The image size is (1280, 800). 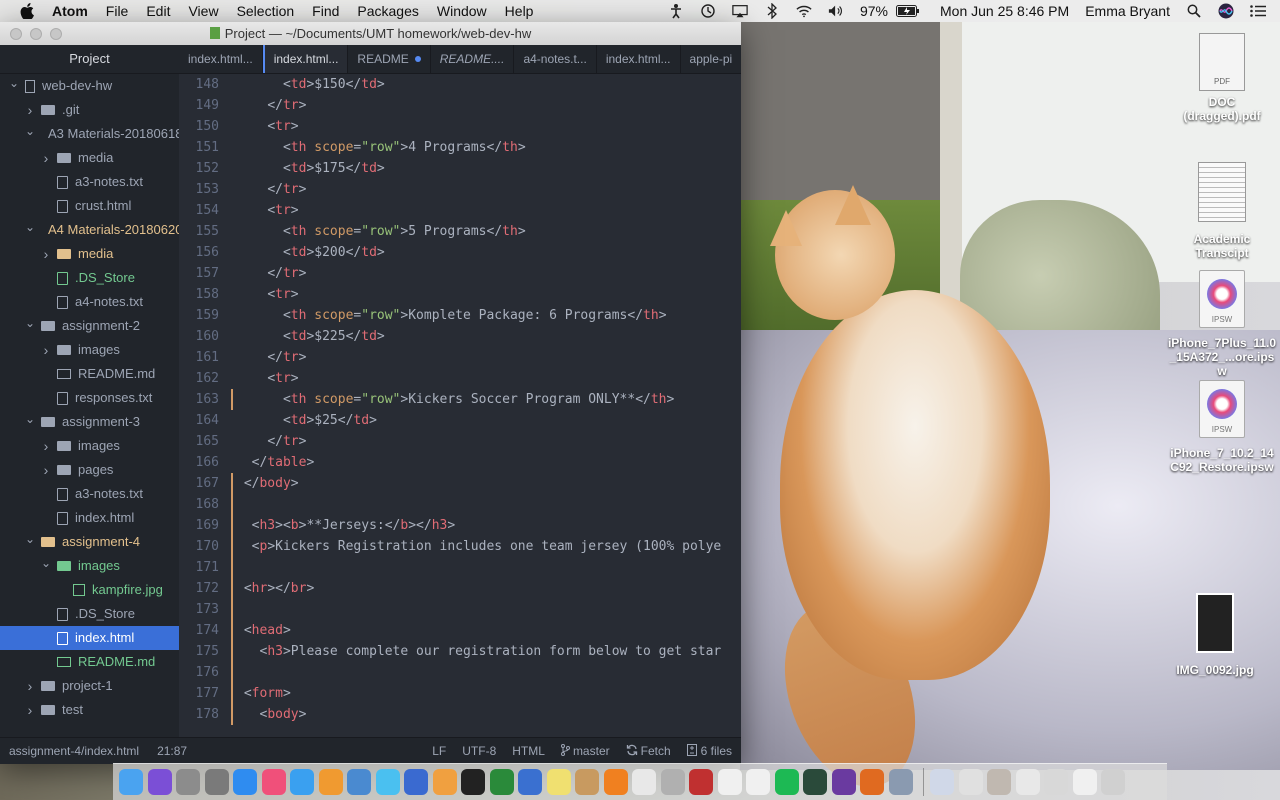 I want to click on notification-center-icon, so click(x=1258, y=11).